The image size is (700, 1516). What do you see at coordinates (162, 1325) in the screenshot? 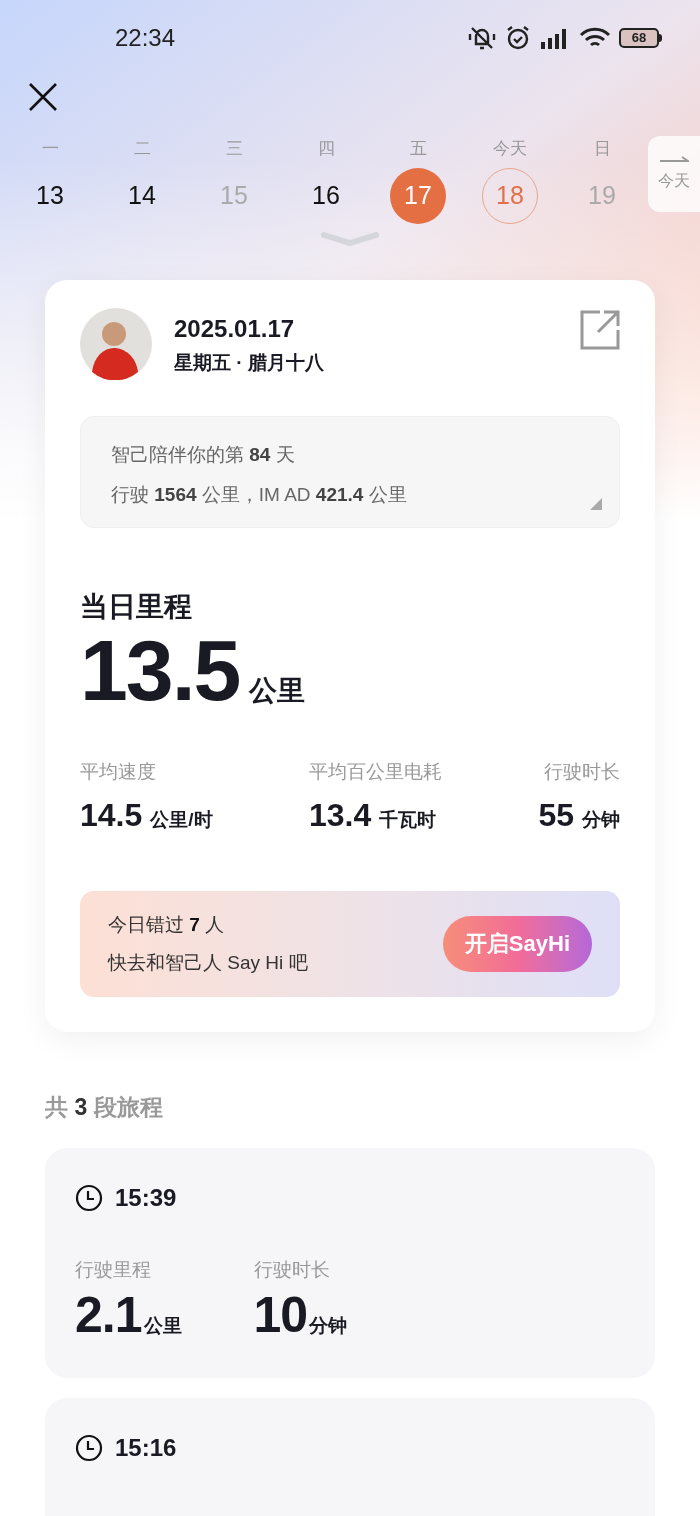
I see `trip-stat-unit: 公里` at bounding box center [162, 1325].